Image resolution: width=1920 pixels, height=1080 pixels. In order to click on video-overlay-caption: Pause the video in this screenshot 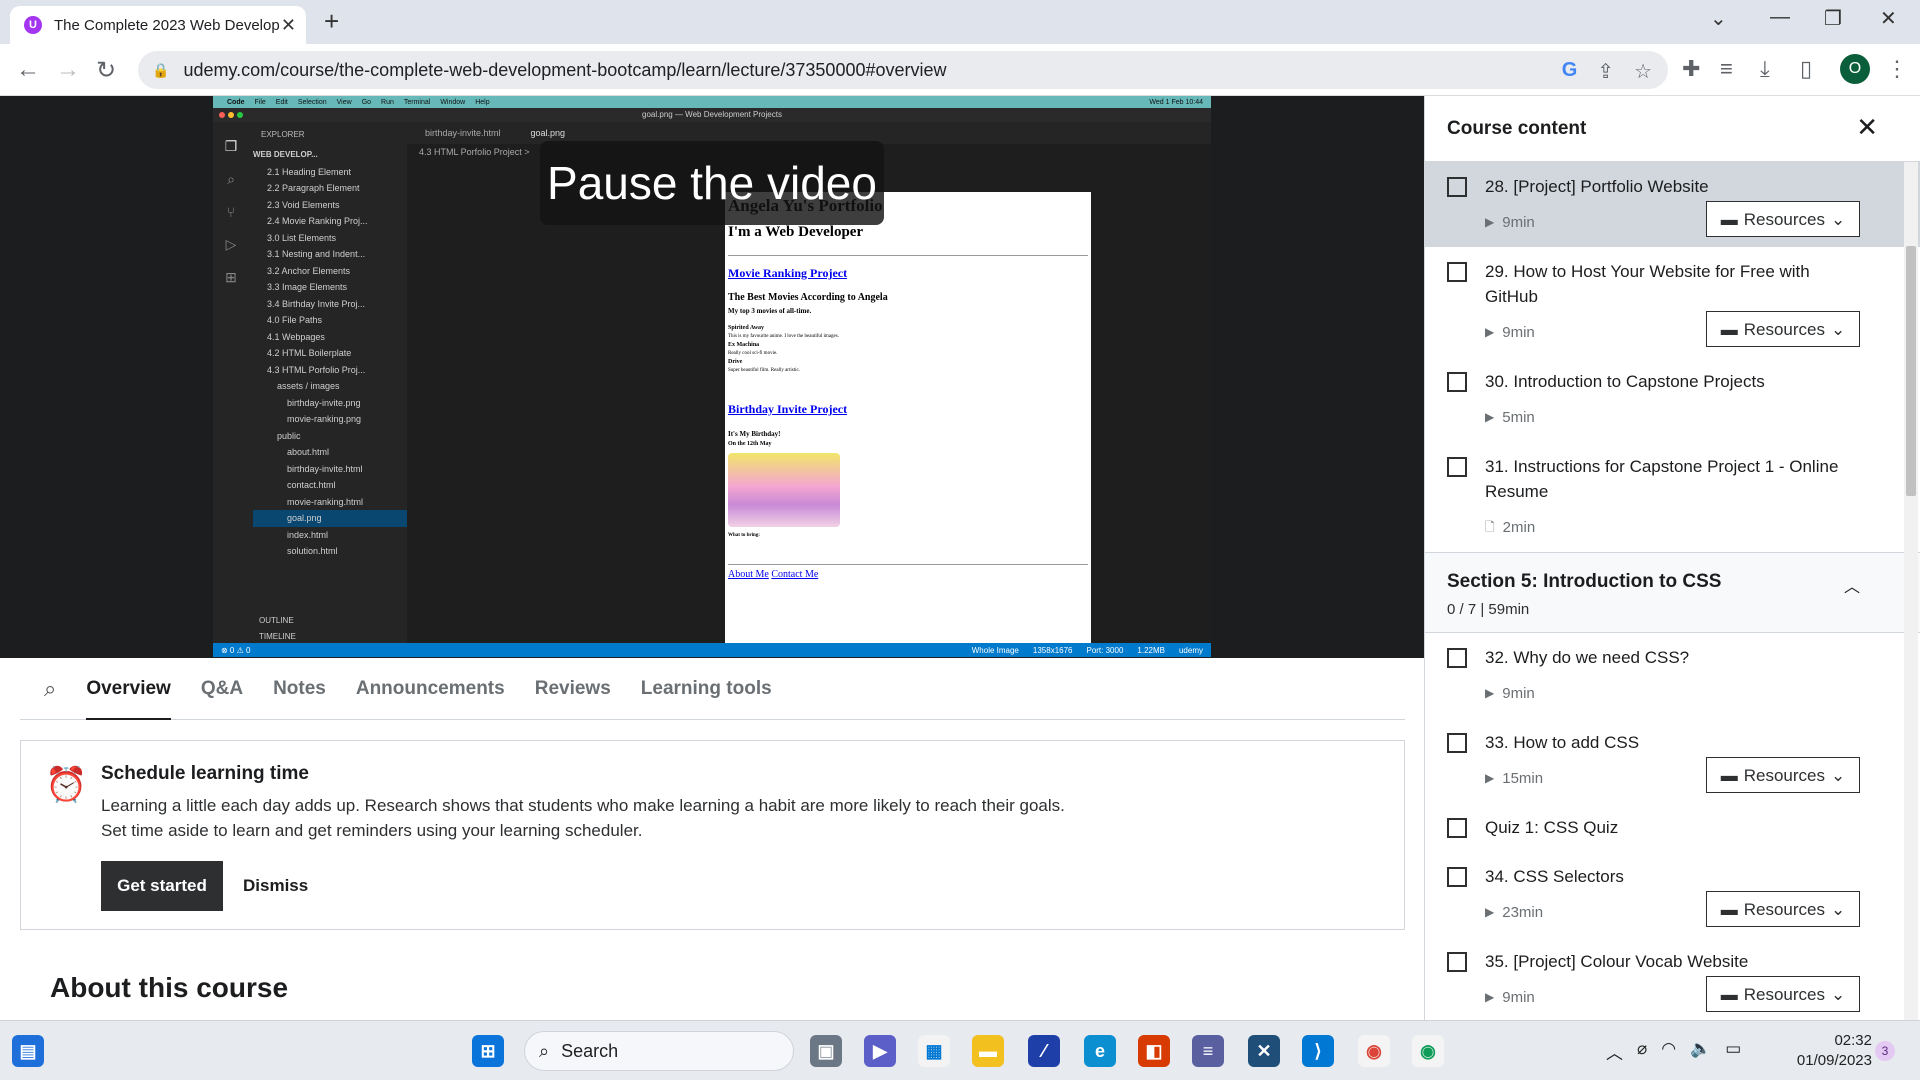, I will do `click(712, 183)`.